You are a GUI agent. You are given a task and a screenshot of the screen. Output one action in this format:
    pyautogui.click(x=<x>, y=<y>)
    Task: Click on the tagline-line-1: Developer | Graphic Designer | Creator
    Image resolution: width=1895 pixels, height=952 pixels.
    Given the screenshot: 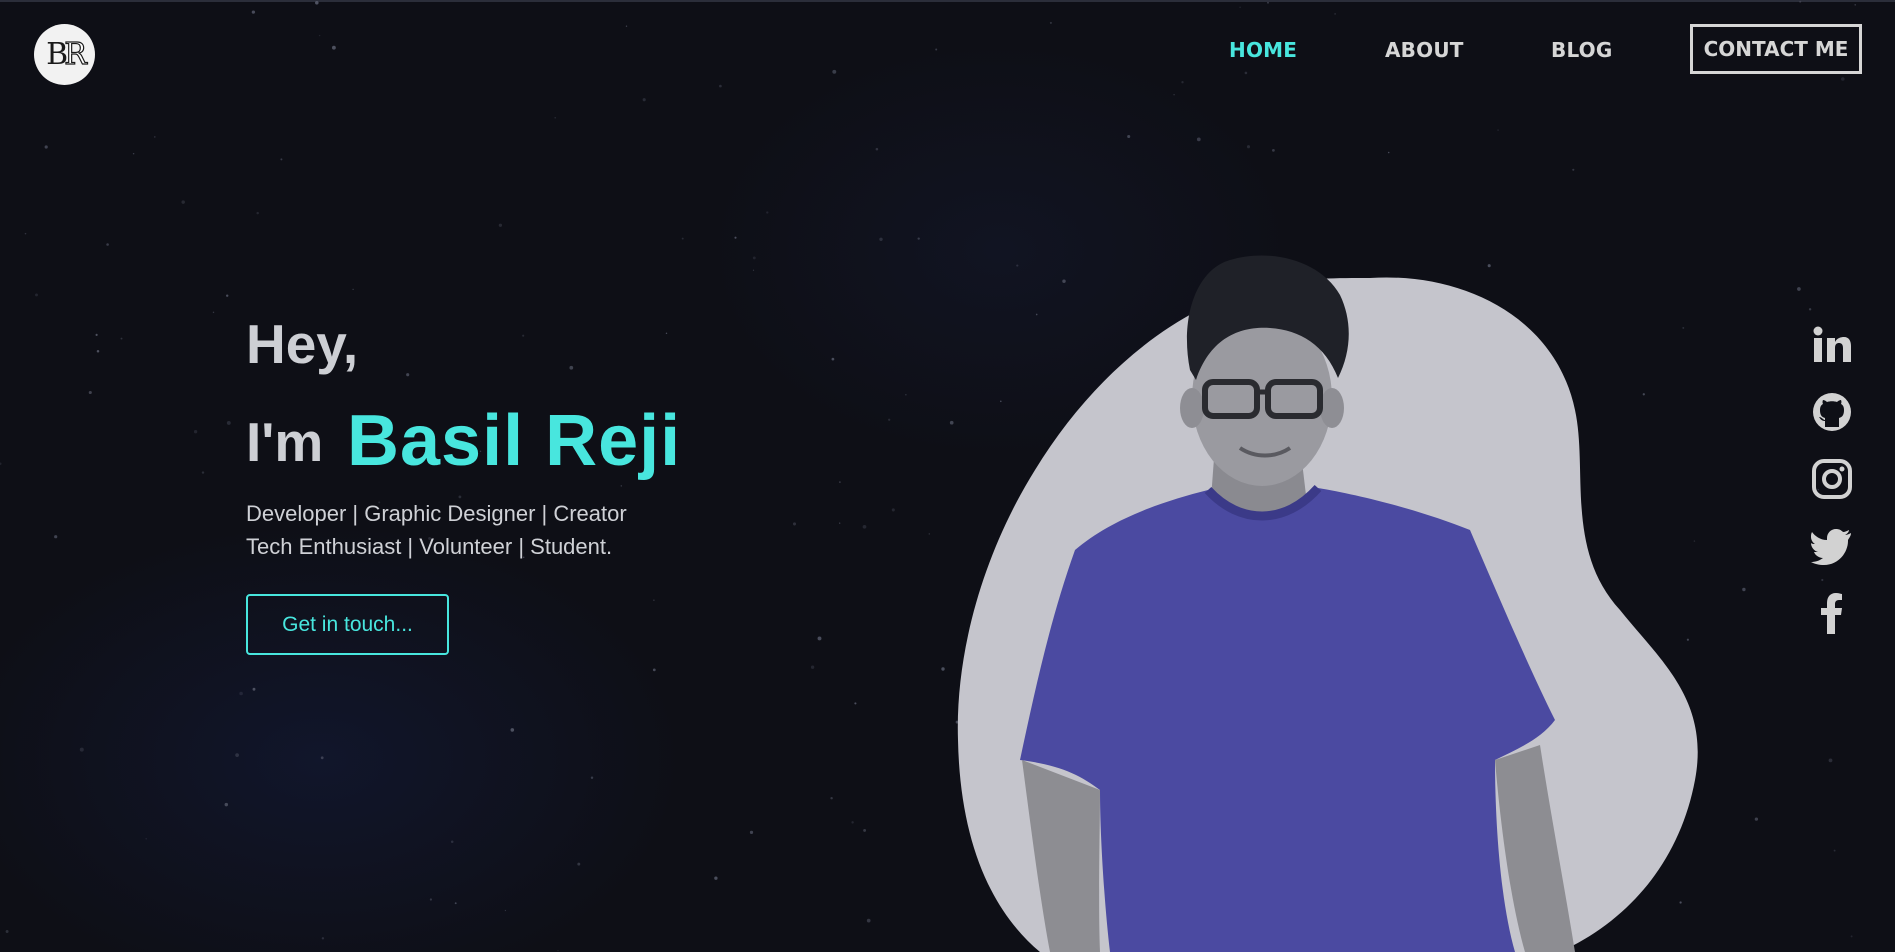 What is the action you would take?
    pyautogui.click(x=436, y=513)
    